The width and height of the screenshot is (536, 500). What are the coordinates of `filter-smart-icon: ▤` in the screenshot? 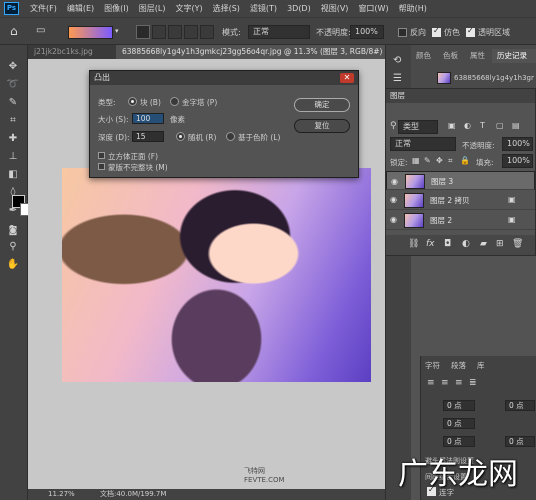 It's located at (516, 125).